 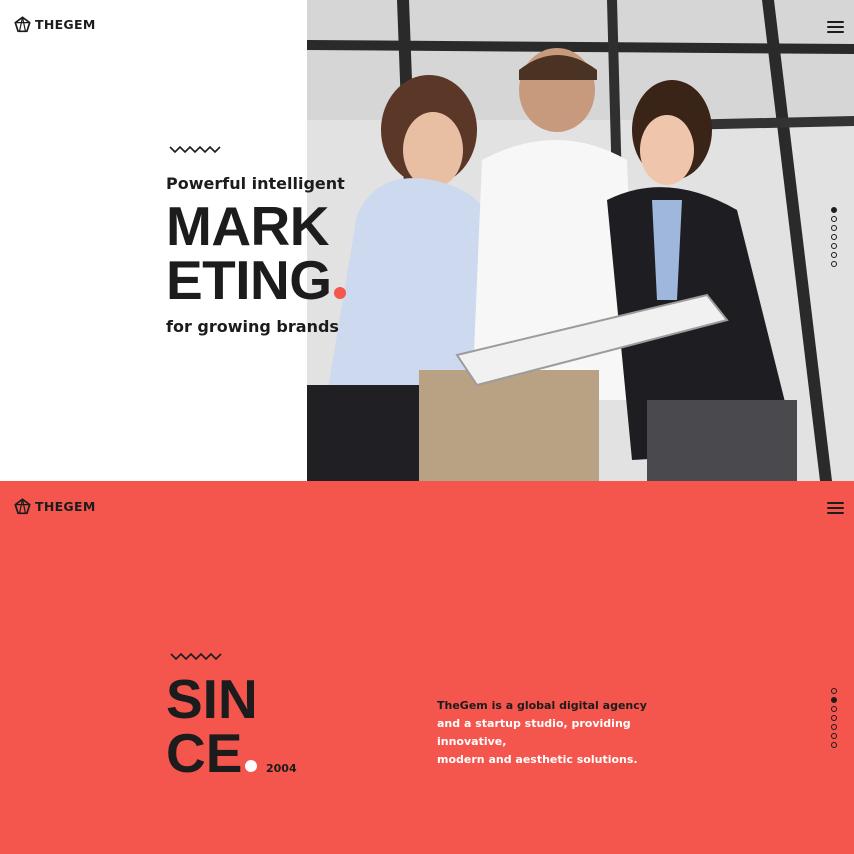 I want to click on since-title-line-2: CE, so click(x=212, y=753).